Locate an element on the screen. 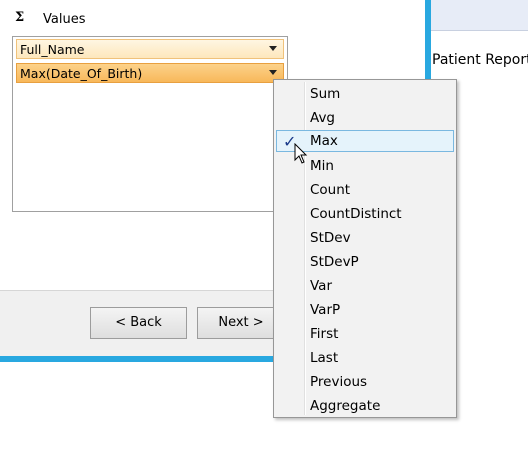 The image size is (528, 452). menu-item-first: First is located at coordinates (365, 334).